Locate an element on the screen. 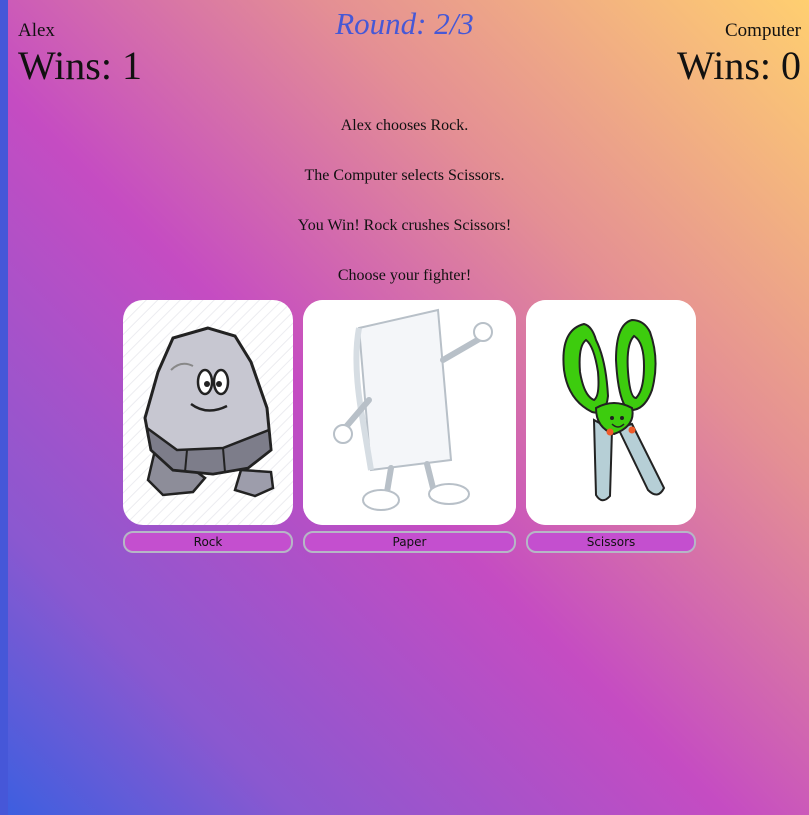 This screenshot has width=809, height=815. computer-choice-message: The Computer selects Scissors. is located at coordinates (404, 175).